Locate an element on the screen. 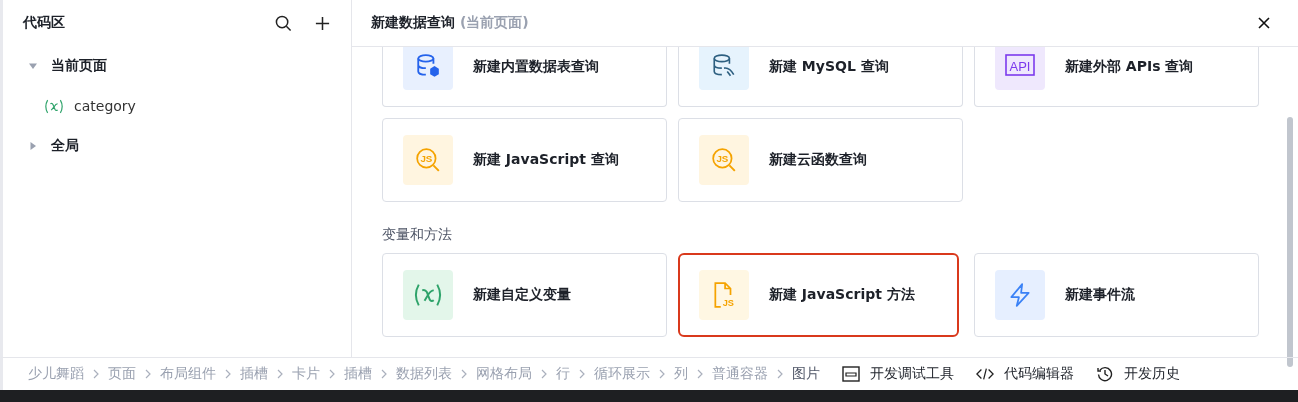 This screenshot has height=402, width=1298. option-card: JS 新建云函数查询 is located at coordinates (820, 160).